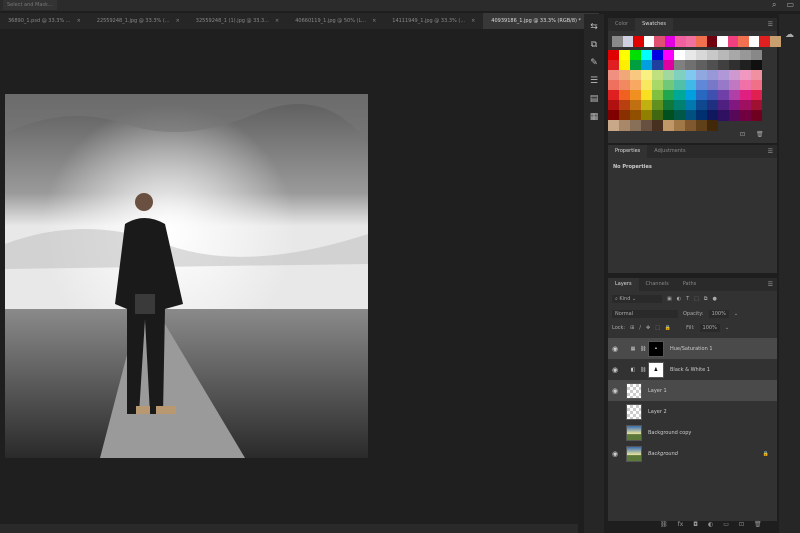  What do you see at coordinates (44, 21) in the screenshot?
I see `document-tab: 36890_1.psd @ 33.3% ... ×` at bounding box center [44, 21].